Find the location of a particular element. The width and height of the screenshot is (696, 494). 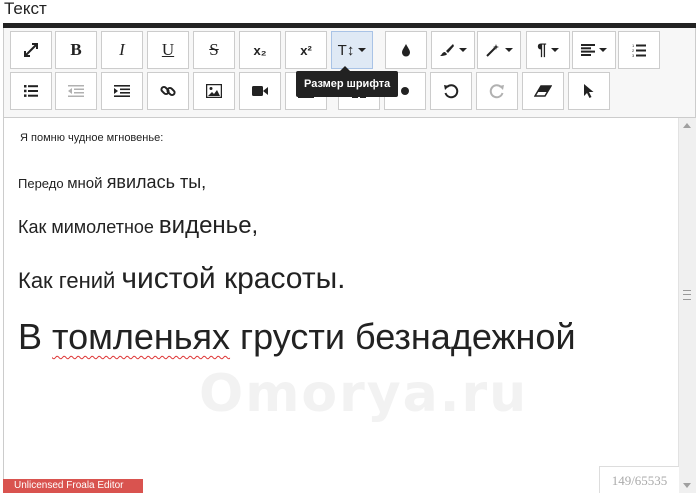

magic-icon is located at coordinates (493, 50).